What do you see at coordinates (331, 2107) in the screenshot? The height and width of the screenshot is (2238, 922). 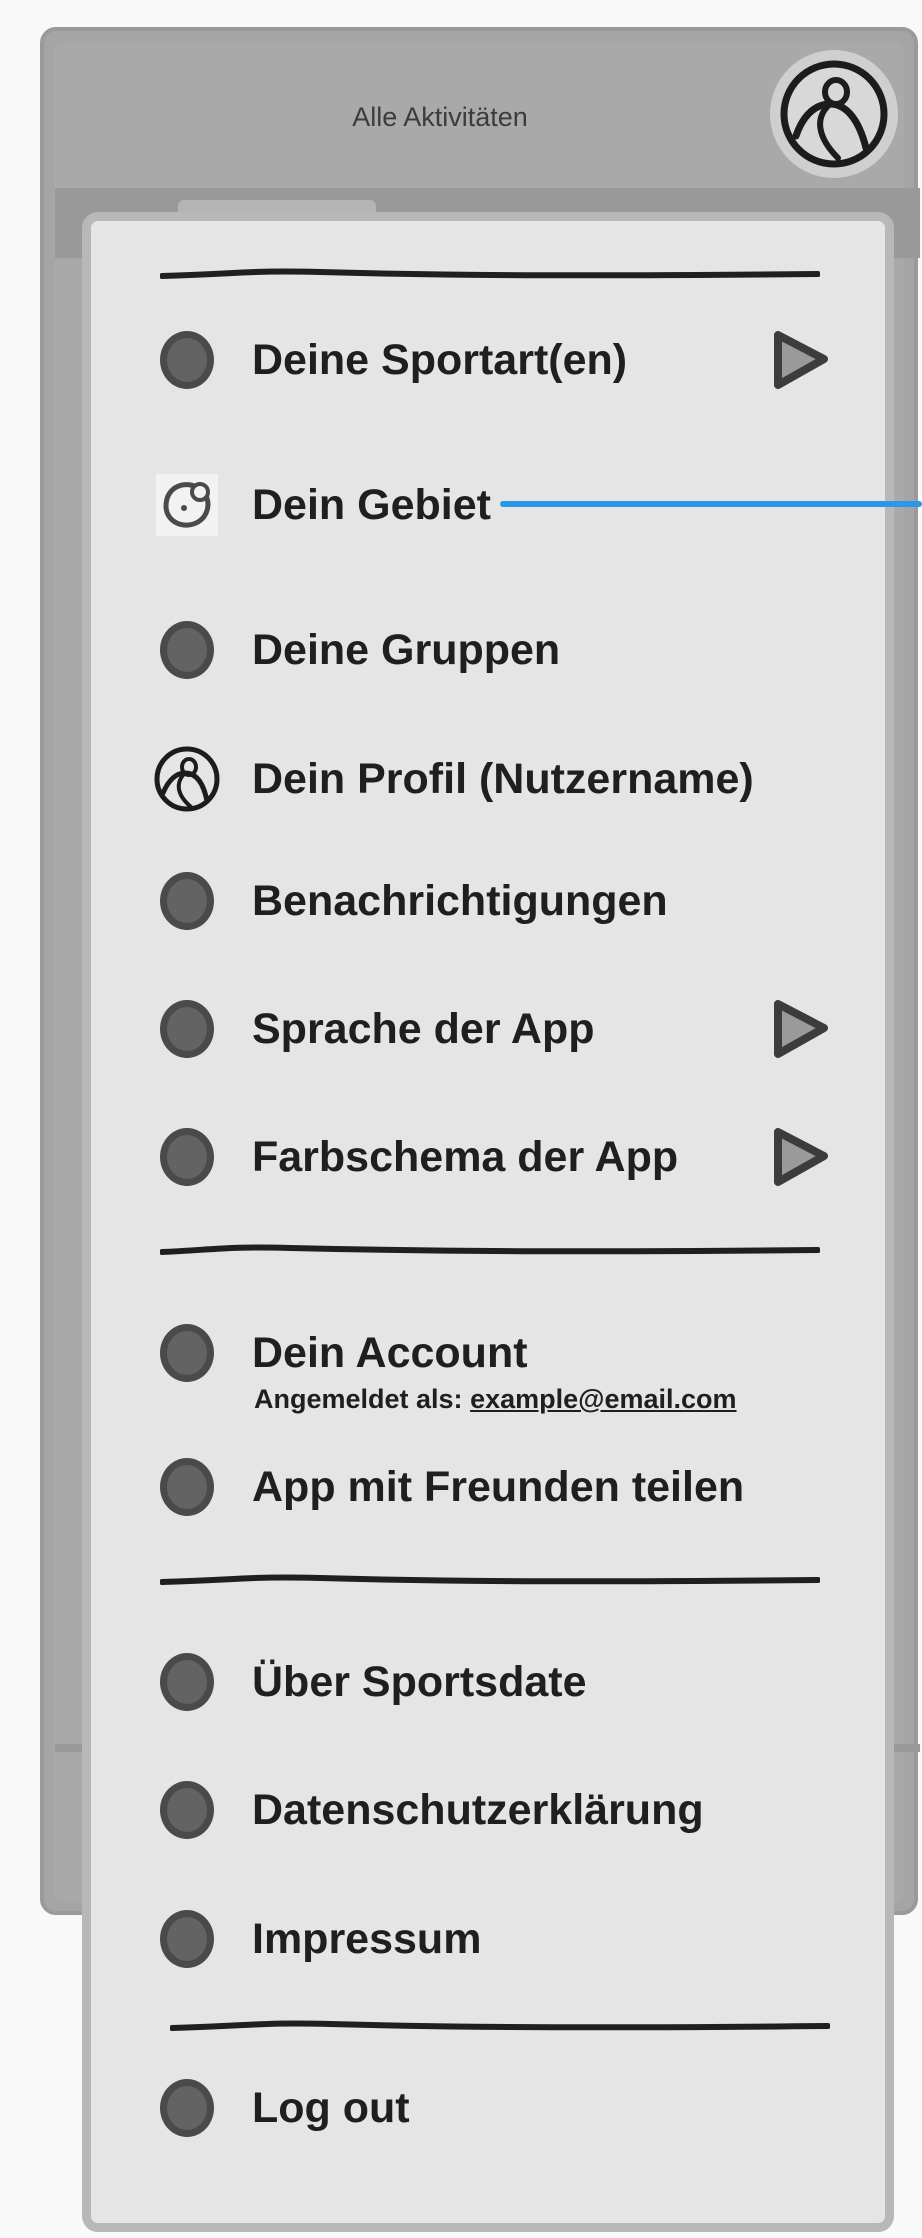 I see `menu-item-label: Log out` at bounding box center [331, 2107].